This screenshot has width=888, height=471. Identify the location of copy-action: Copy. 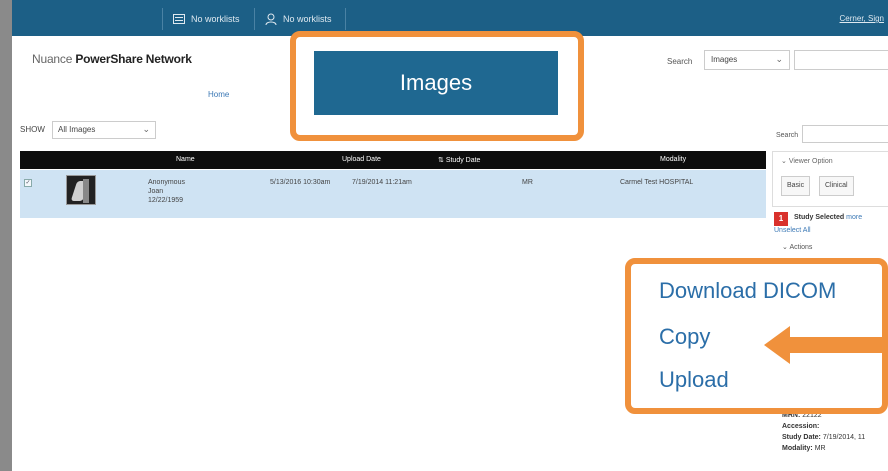
(684, 337).